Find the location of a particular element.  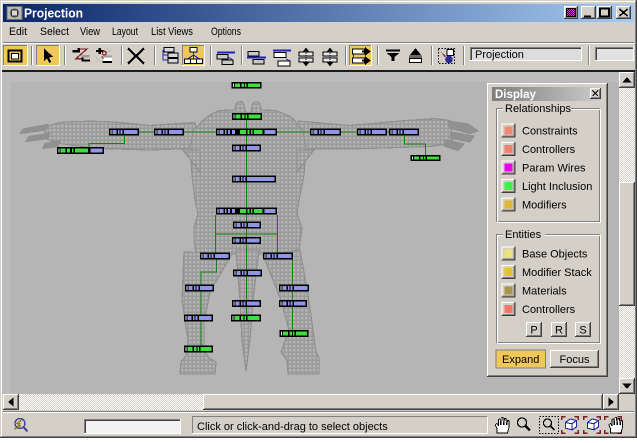

svg-text: Constraints is located at coordinates (550, 132).